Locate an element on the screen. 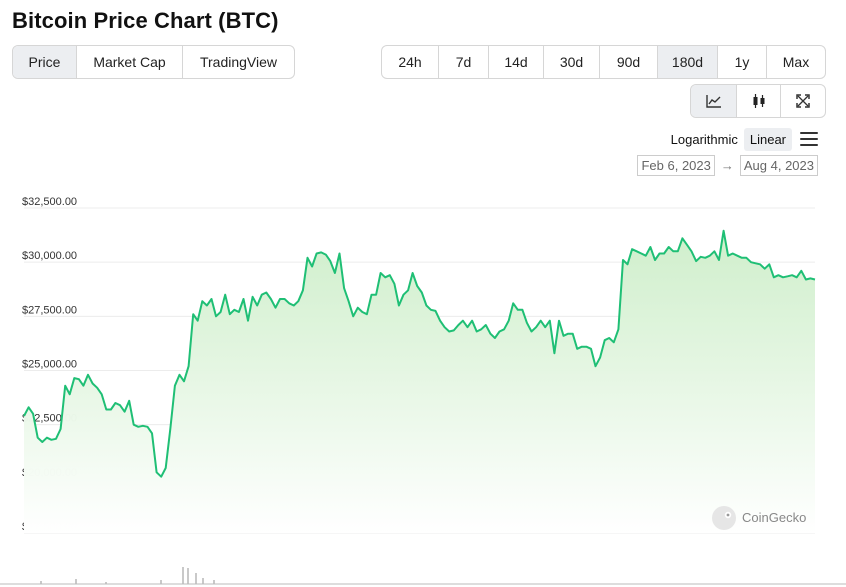 The height and width of the screenshot is (587, 846). date-range: Feb 6, 2023 → Aug 4, 2023 is located at coordinates (709, 165).